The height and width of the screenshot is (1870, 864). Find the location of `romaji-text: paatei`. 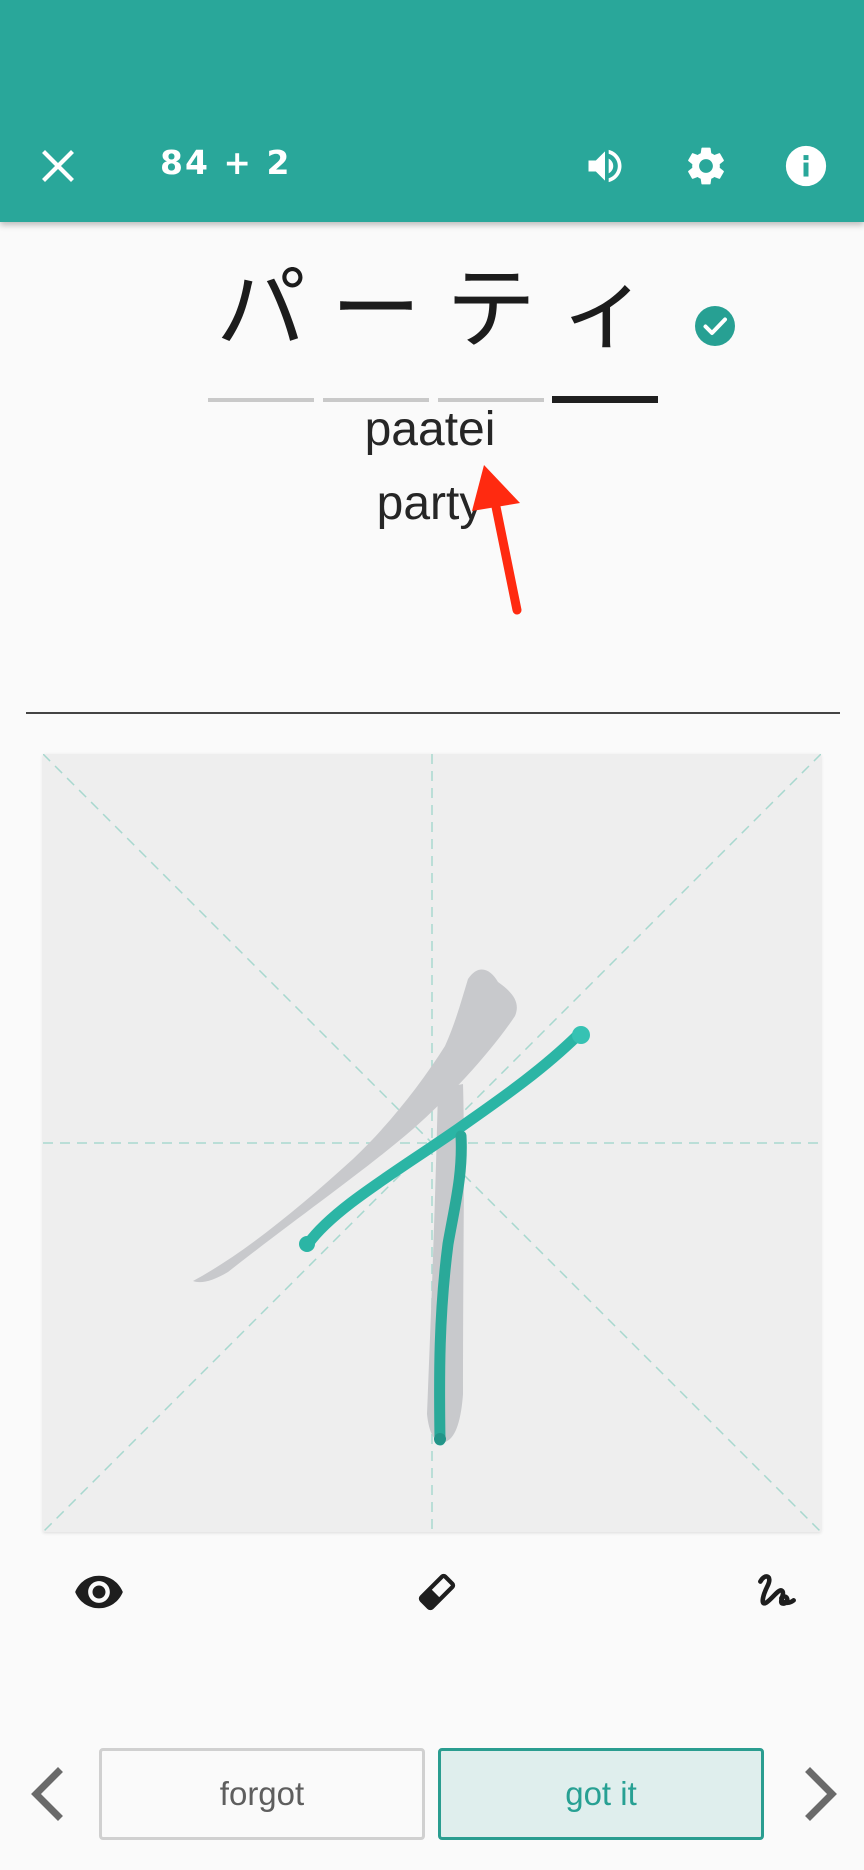

romaji-text: paatei is located at coordinates (432, 429).